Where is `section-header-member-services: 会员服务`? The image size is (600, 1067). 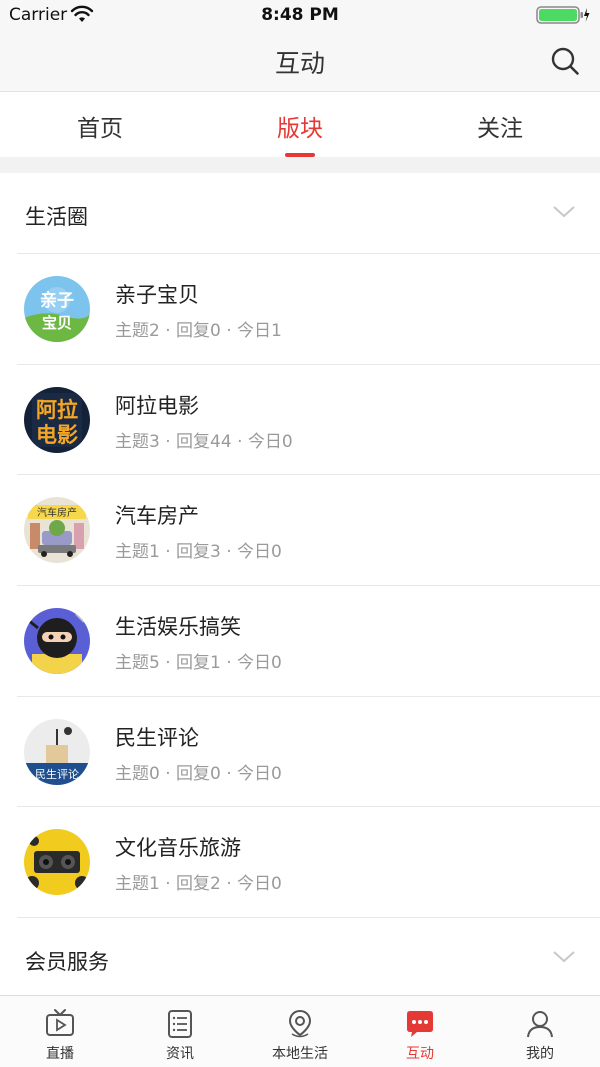
section-header-member-services: 会员服务 is located at coordinates (300, 958).